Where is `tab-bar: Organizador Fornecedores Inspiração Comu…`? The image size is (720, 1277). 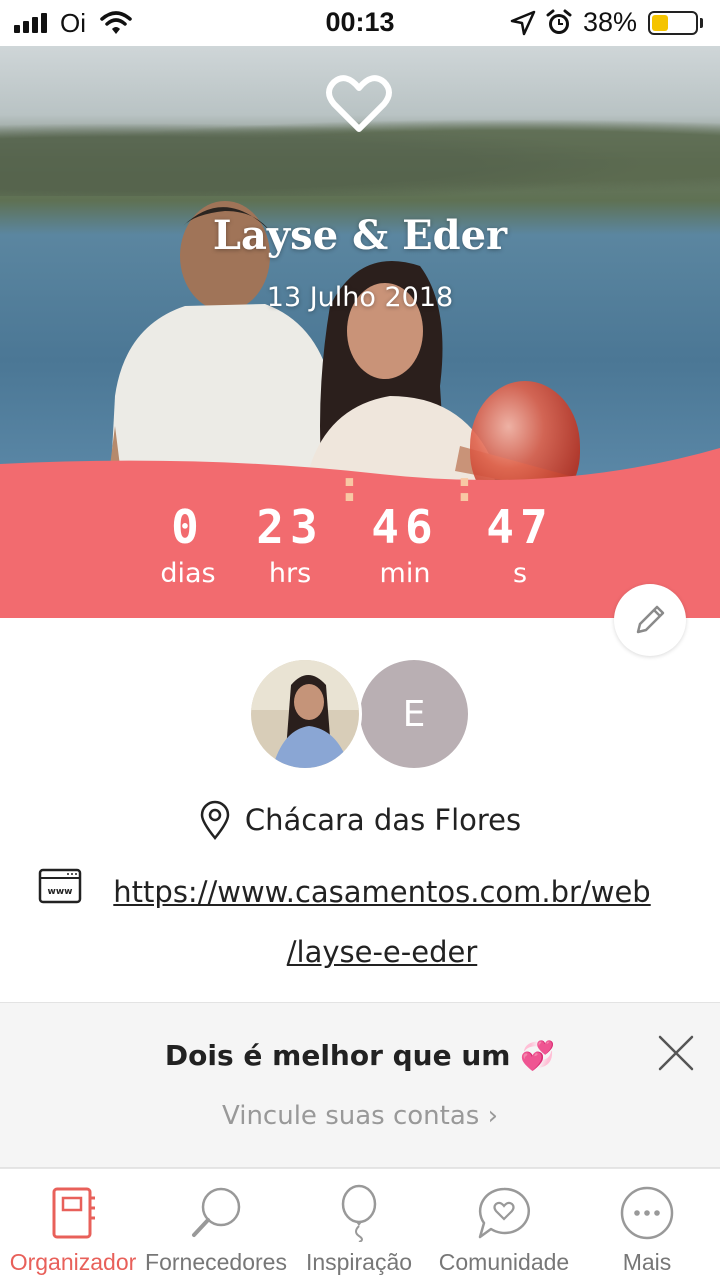
tab-bar: Organizador Fornecedores Inspiração Comu… is located at coordinates (360, 1222).